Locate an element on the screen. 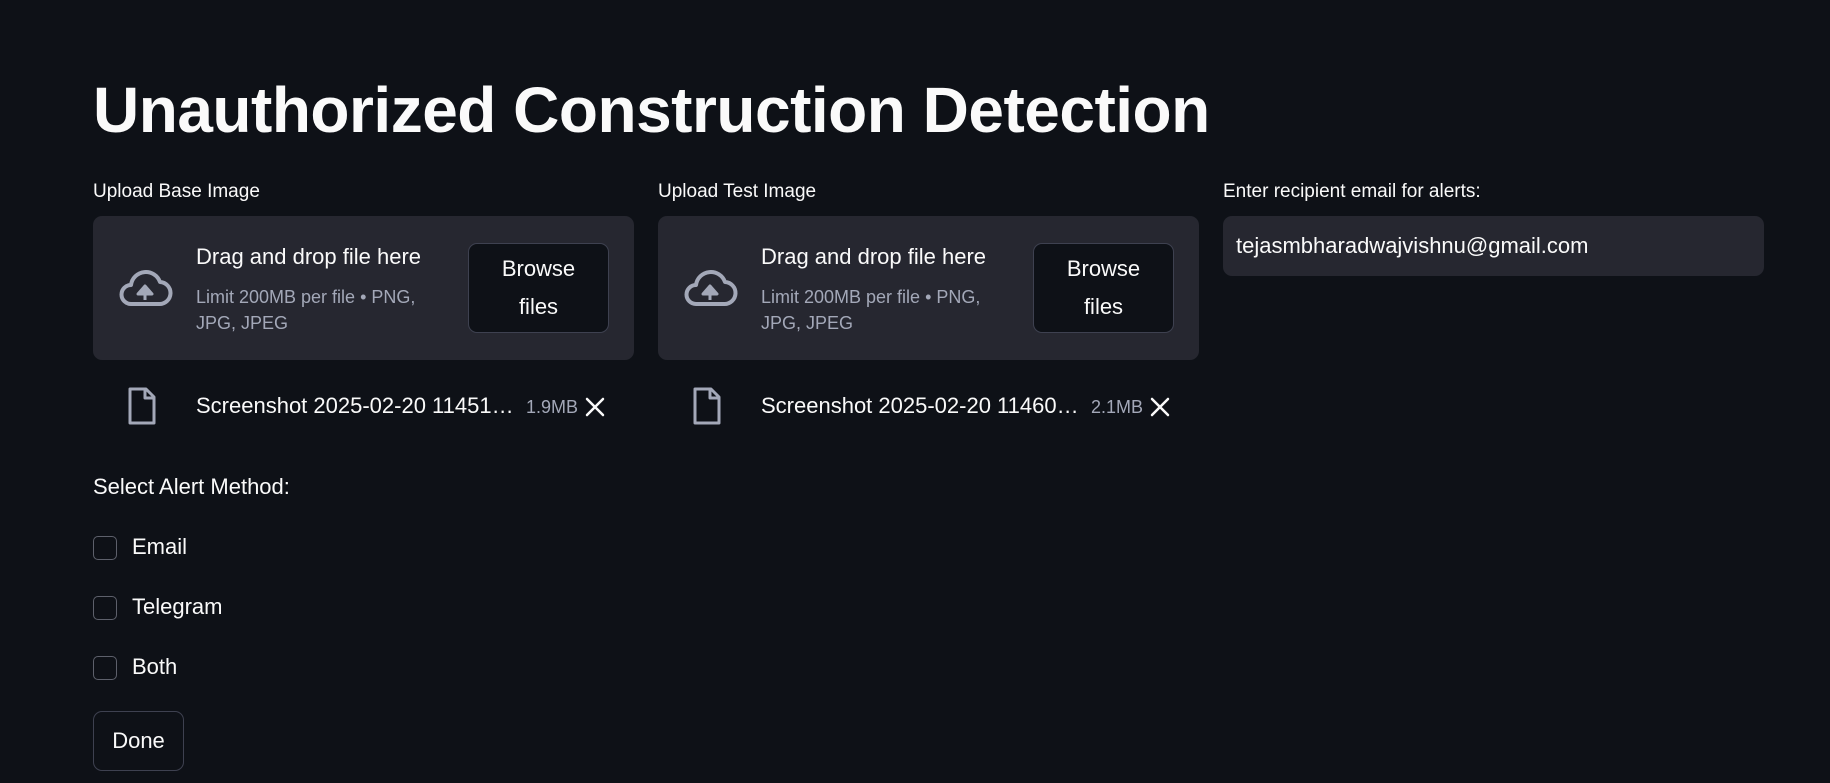 This screenshot has width=1830, height=783. test-uploaded-file: Screenshot 2025-02-20 11460… 2.1MB is located at coordinates (928, 407).